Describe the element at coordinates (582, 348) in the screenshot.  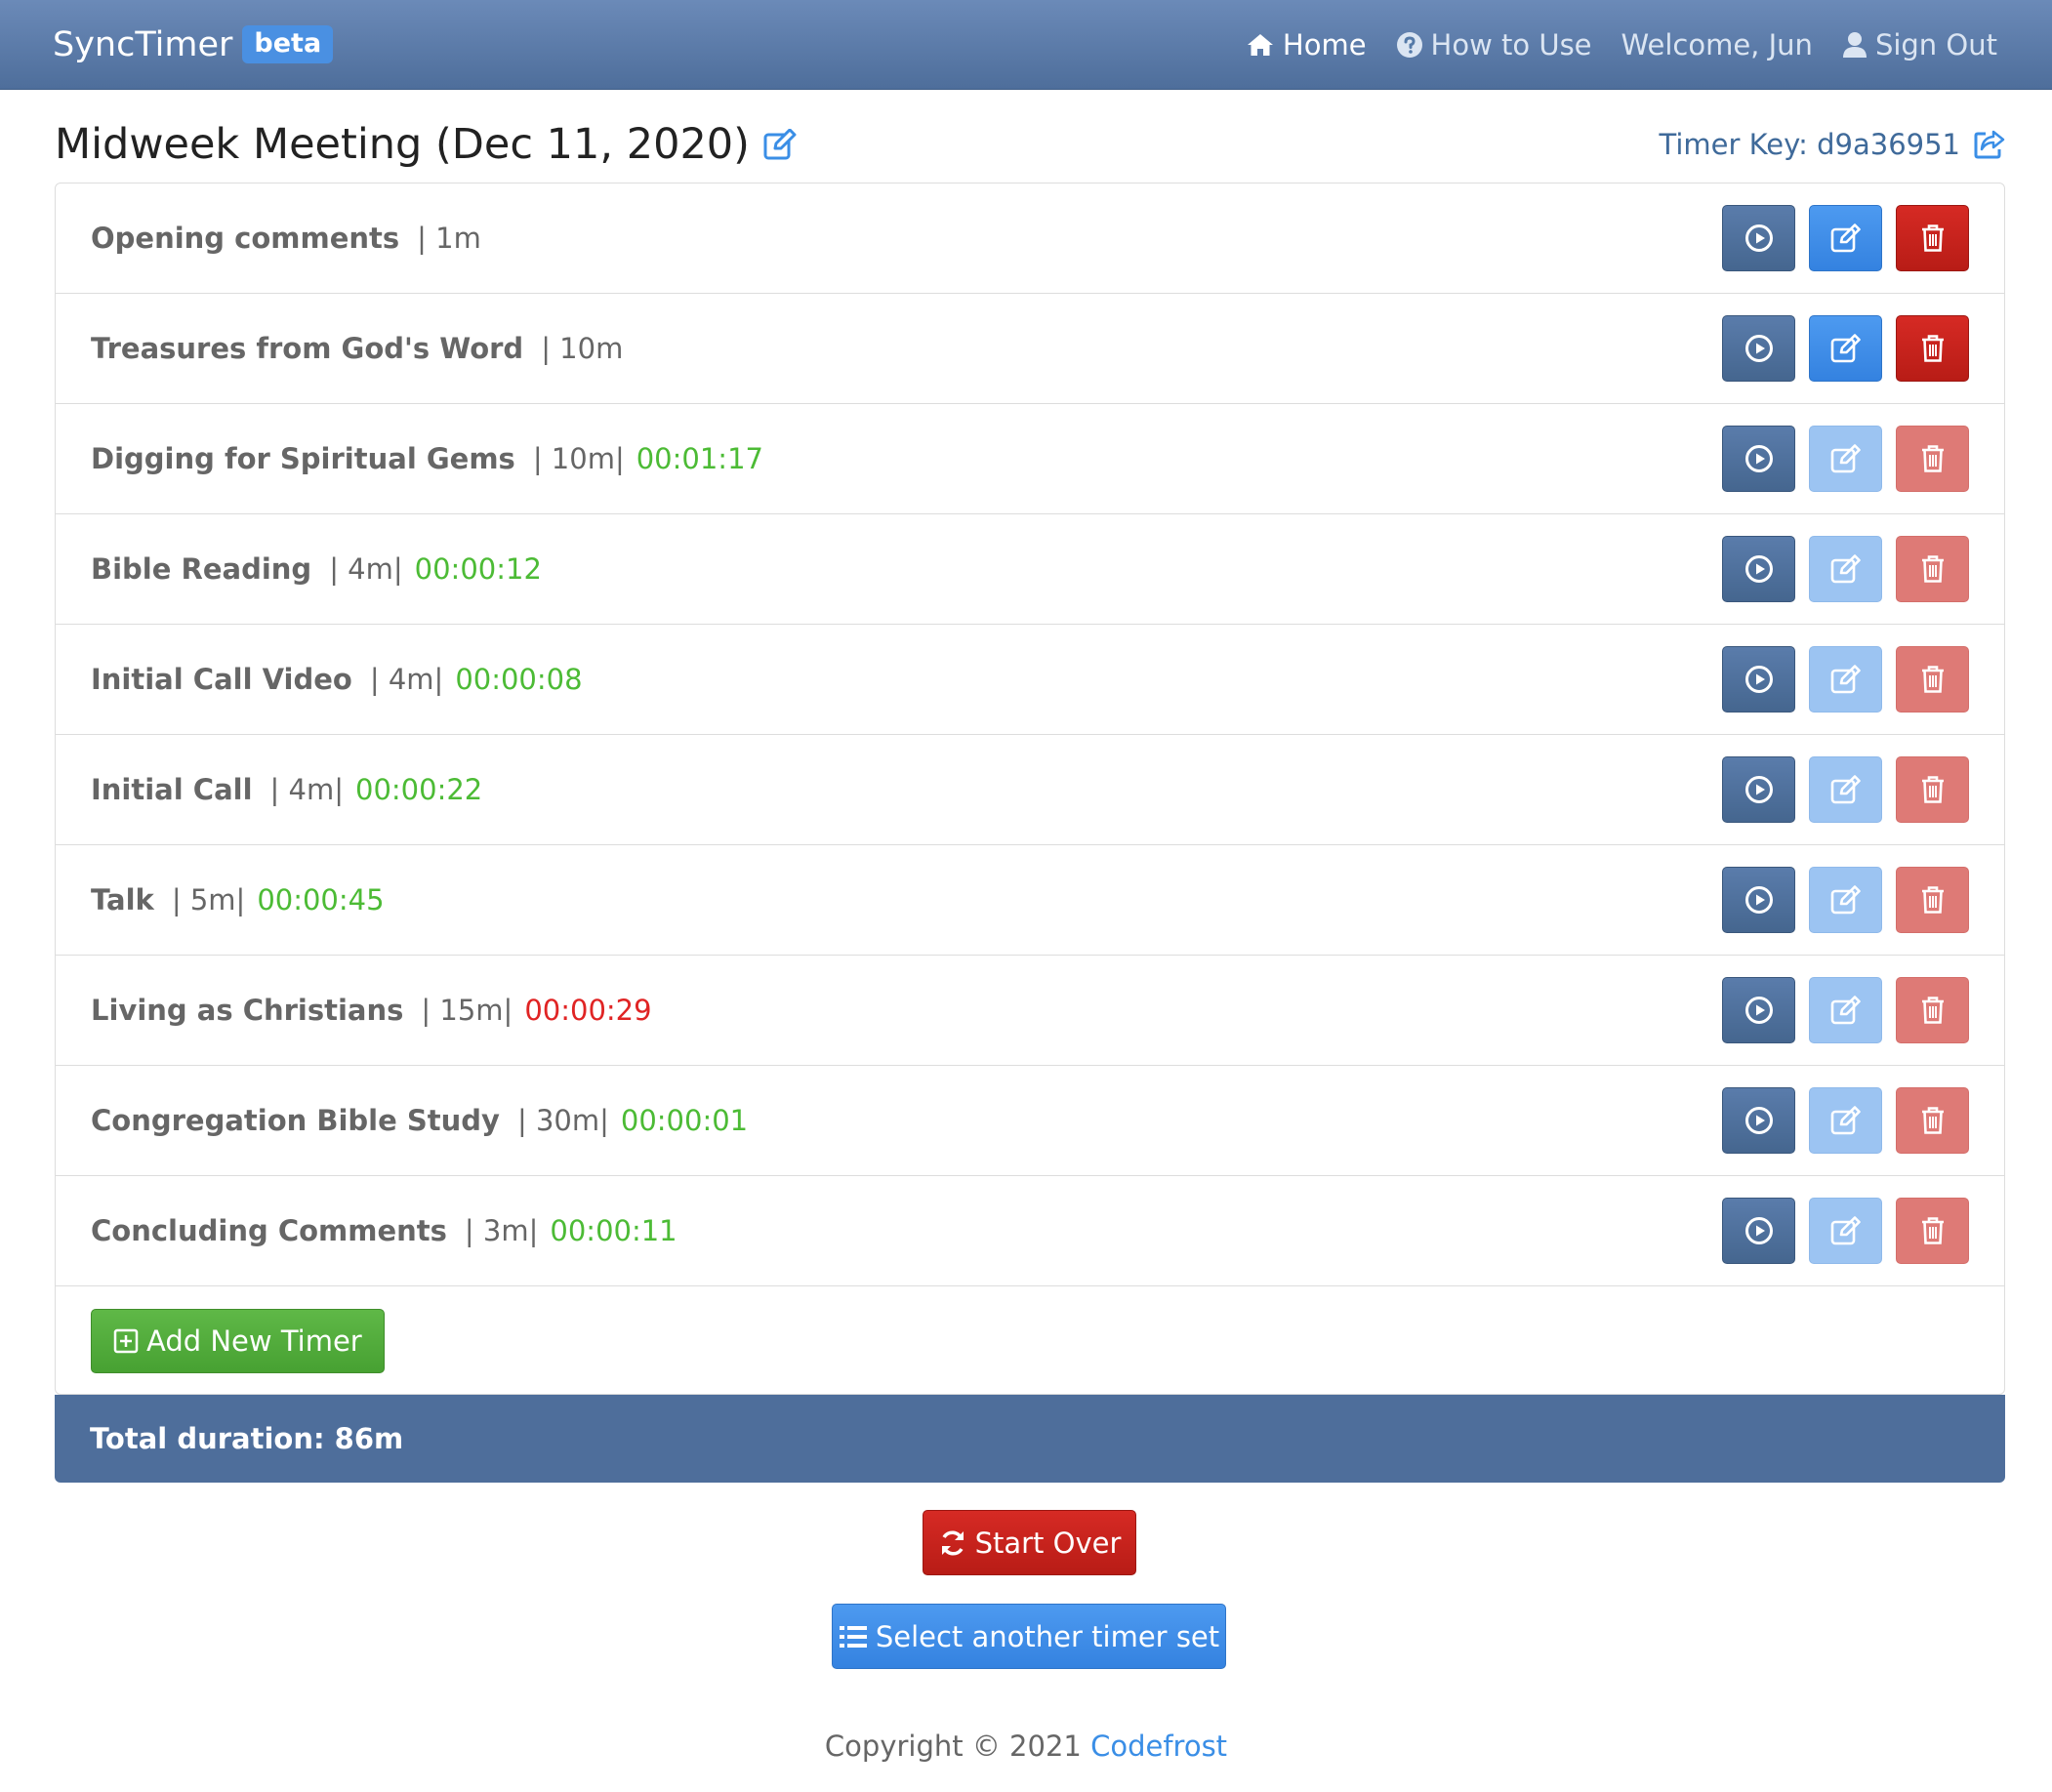
I see `timer-duration: | 10m` at that location.